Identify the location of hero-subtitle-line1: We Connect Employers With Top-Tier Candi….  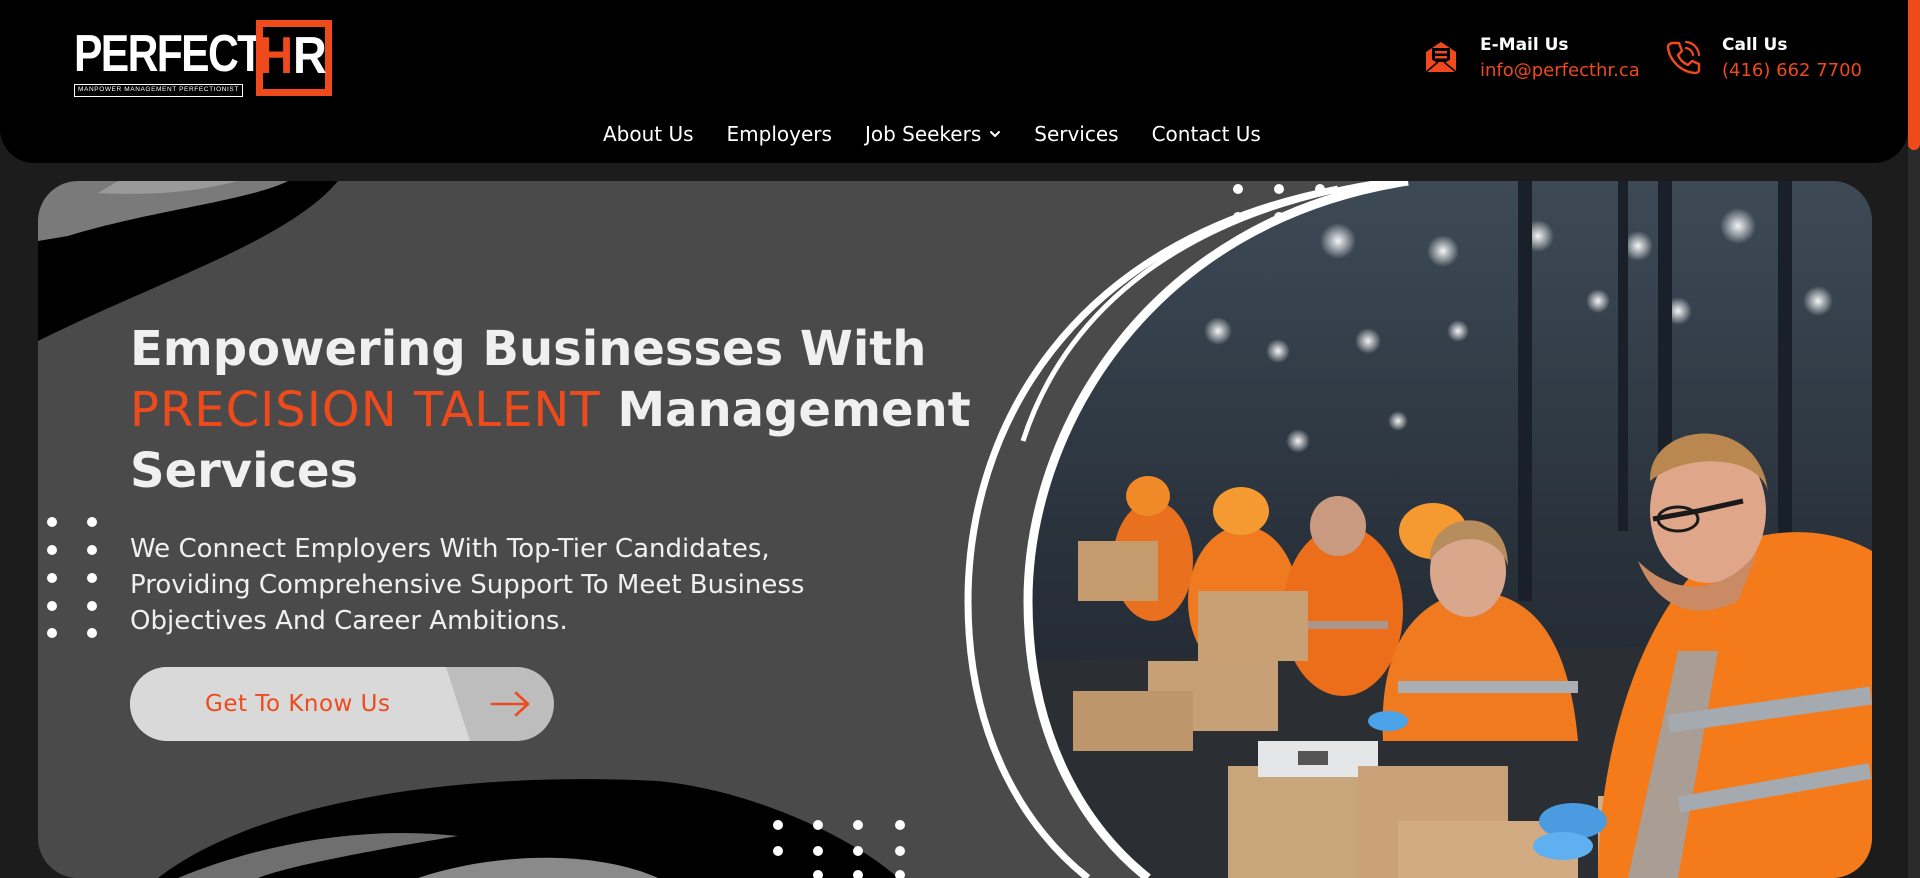
(450, 549).